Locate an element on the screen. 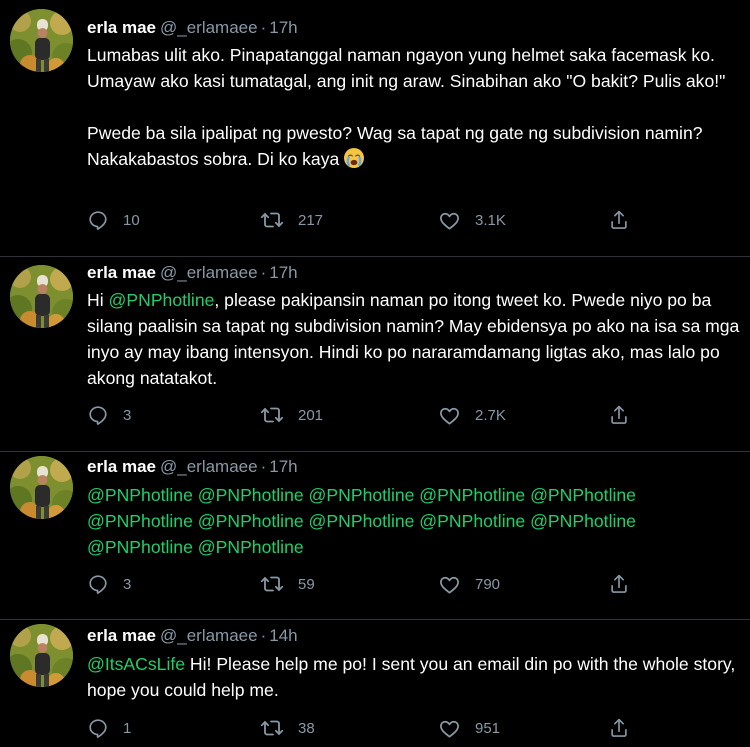 Image resolution: width=750 pixels, height=747 pixels. retweet-button: 217 is located at coordinates (291, 220).